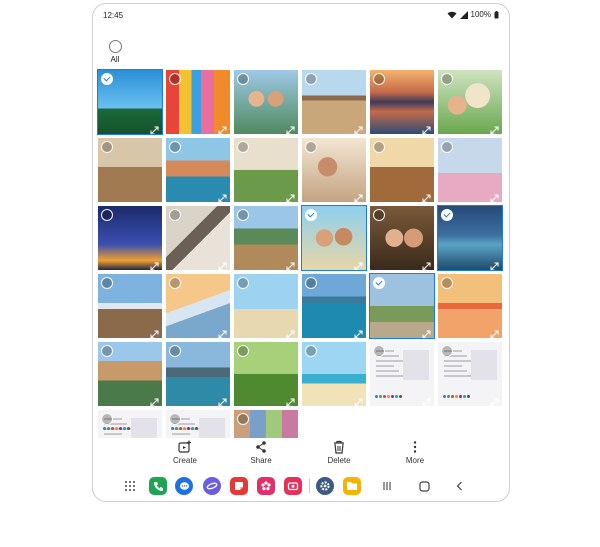  What do you see at coordinates (387, 486) in the screenshot?
I see `recents-icon` at bounding box center [387, 486].